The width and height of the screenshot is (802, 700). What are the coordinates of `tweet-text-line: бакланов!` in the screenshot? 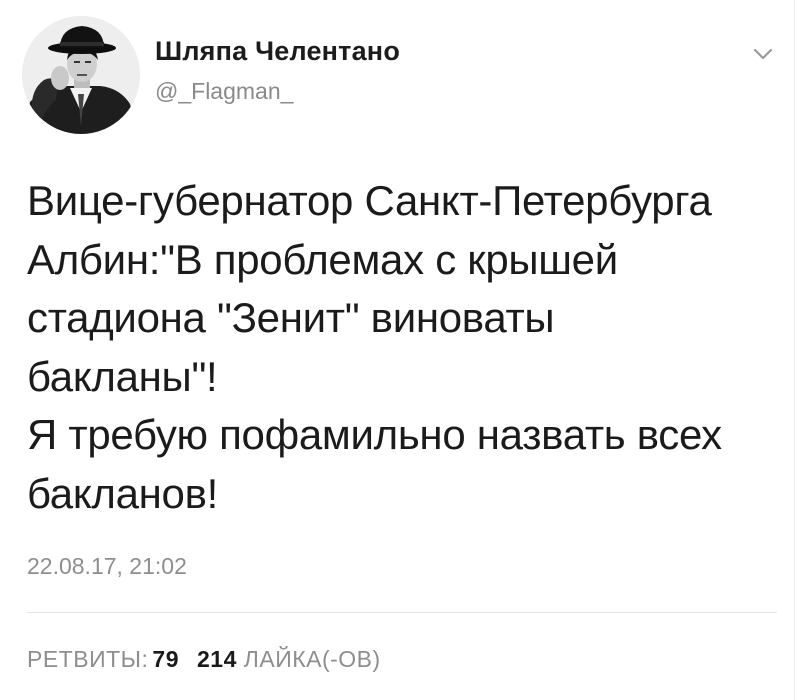 It's located at (122, 493).